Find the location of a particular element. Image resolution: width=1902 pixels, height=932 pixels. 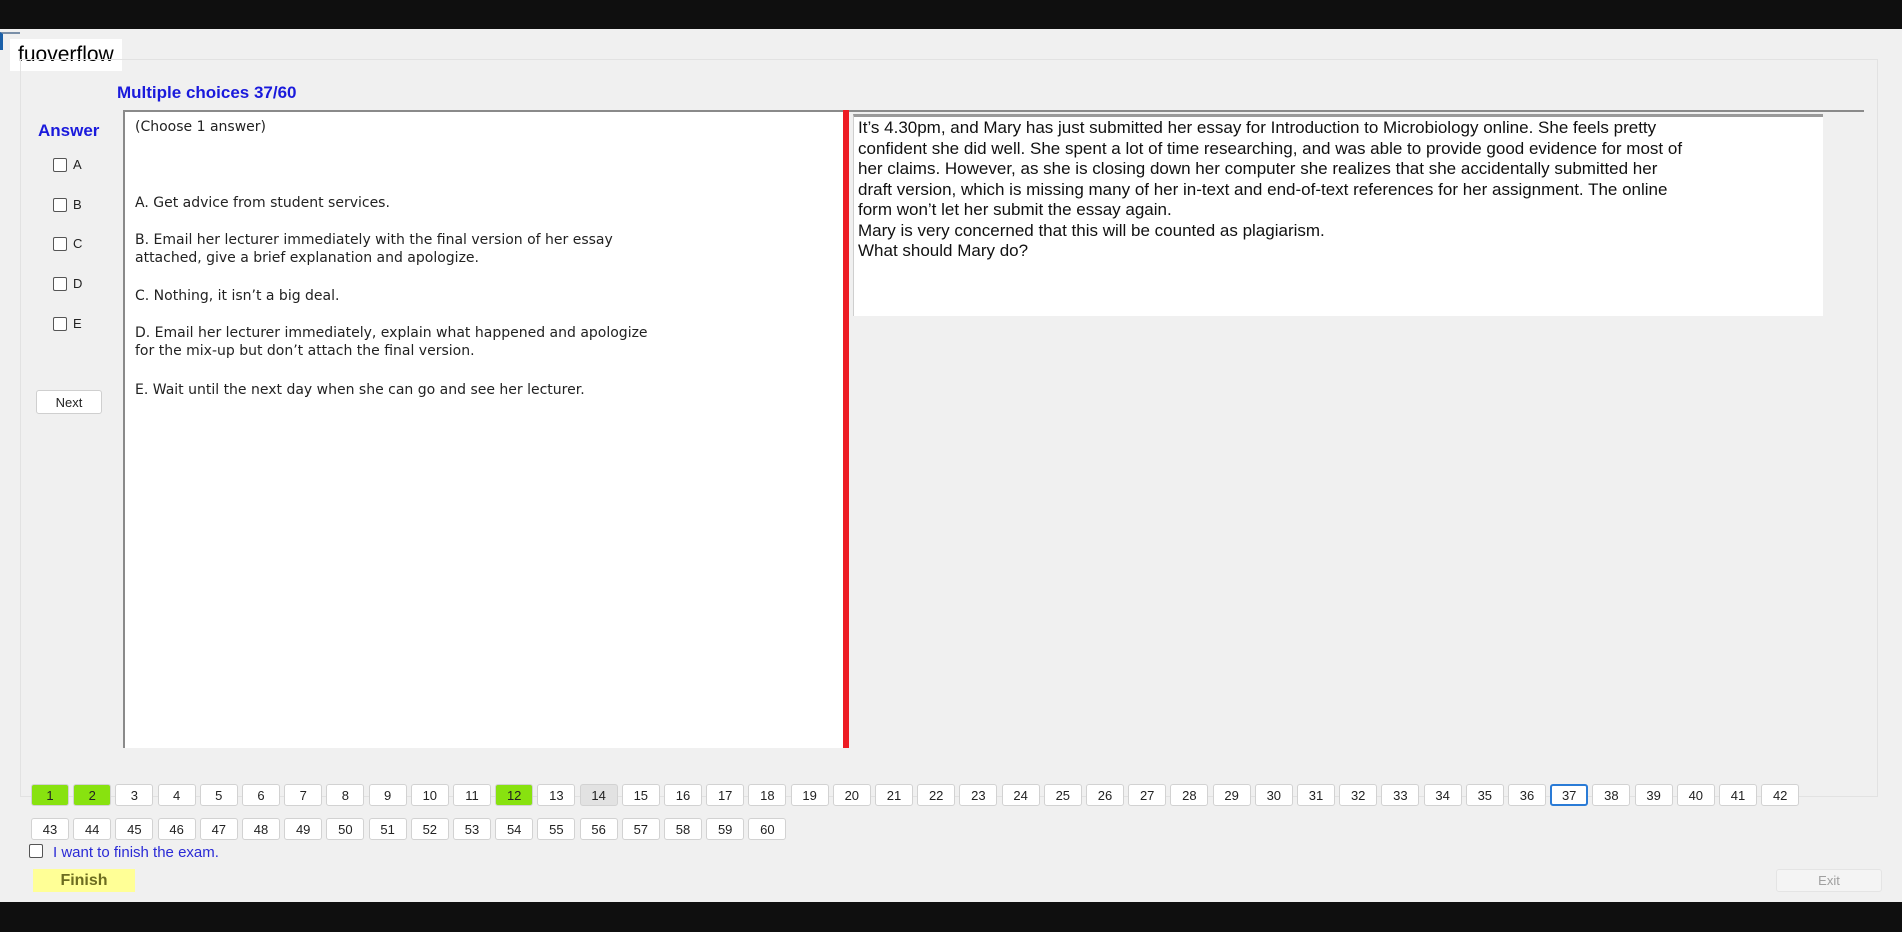

question-nav-button-15: 15 is located at coordinates (640, 795).